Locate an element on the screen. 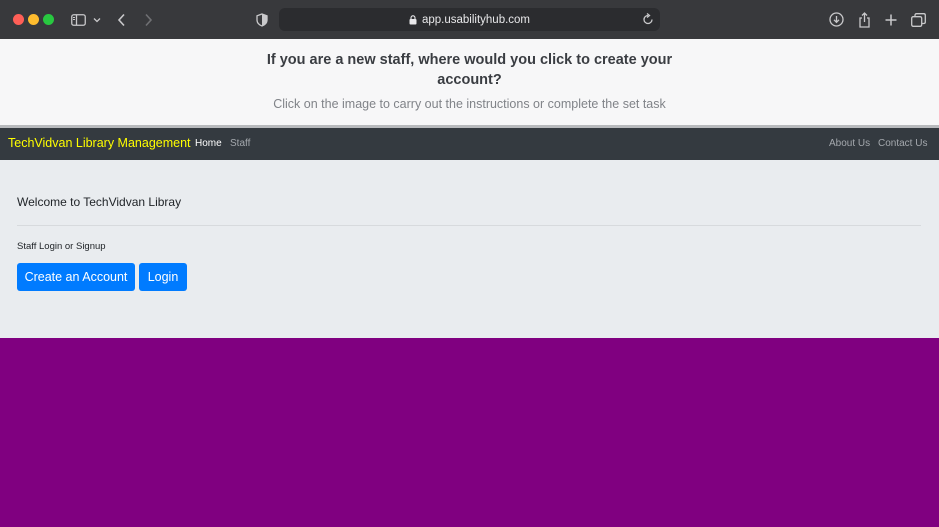  sidebar-icon is located at coordinates (78, 19).